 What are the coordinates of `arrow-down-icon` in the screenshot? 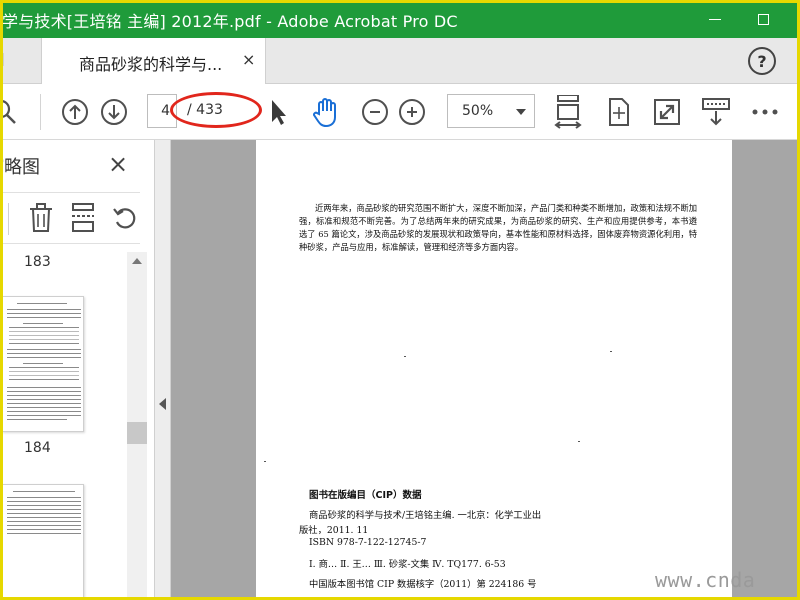 It's located at (114, 112).